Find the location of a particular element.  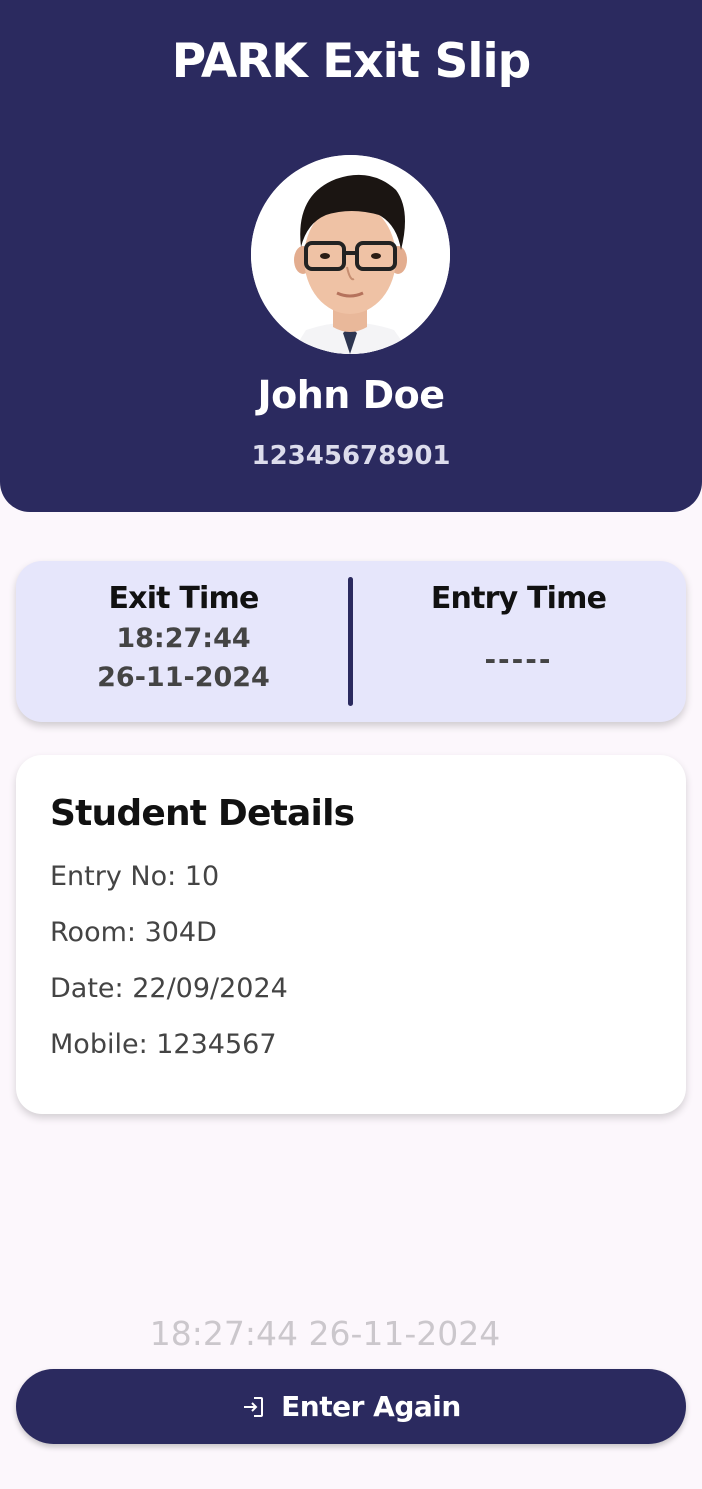

entry-time-value: ----- is located at coordinates (518, 659).